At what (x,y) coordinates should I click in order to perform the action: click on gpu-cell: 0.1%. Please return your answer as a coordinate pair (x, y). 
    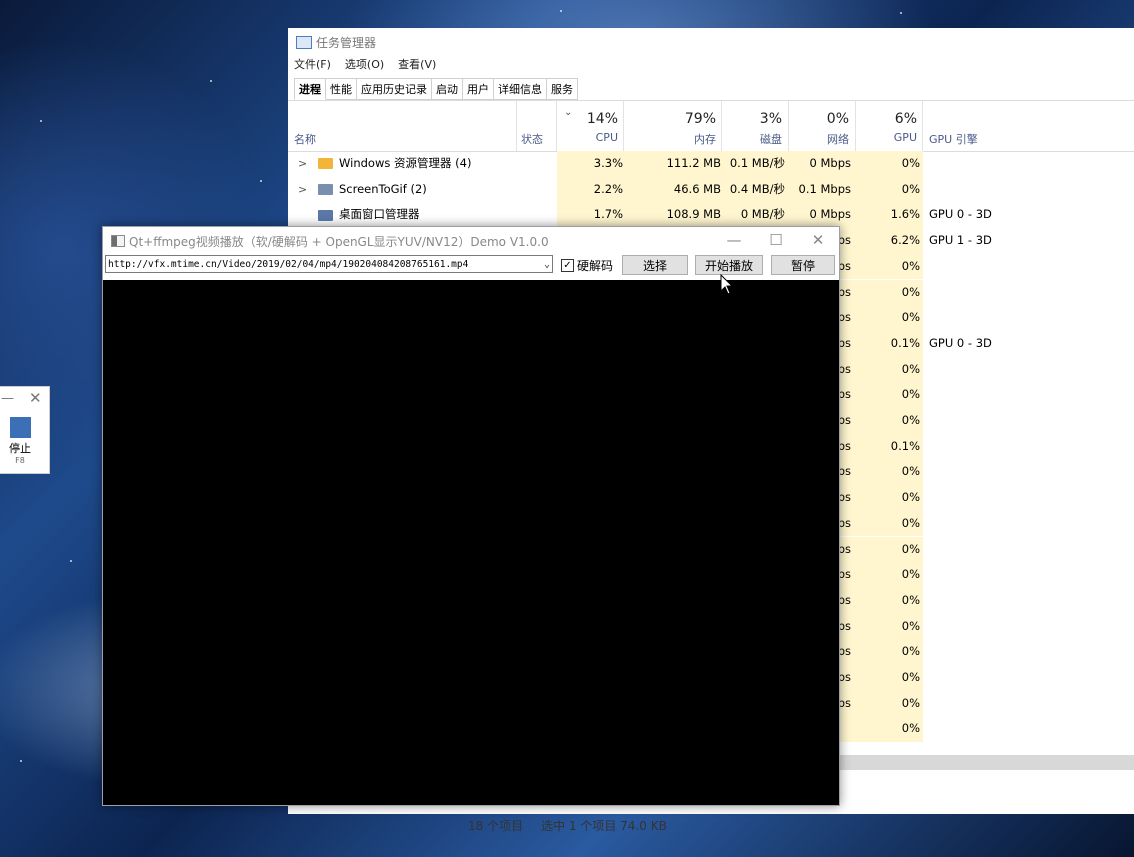
    Looking at the image, I should click on (889, 446).